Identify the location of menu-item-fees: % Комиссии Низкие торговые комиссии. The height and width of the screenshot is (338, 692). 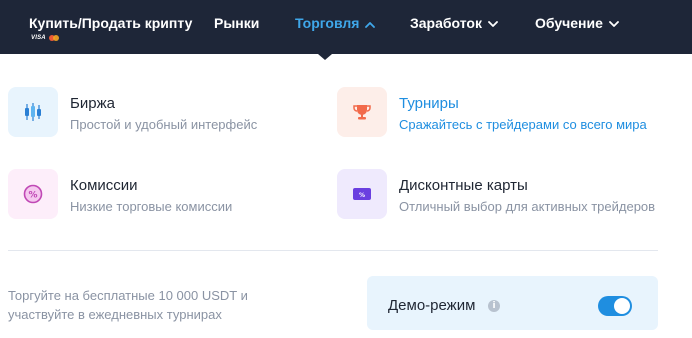
(158, 194).